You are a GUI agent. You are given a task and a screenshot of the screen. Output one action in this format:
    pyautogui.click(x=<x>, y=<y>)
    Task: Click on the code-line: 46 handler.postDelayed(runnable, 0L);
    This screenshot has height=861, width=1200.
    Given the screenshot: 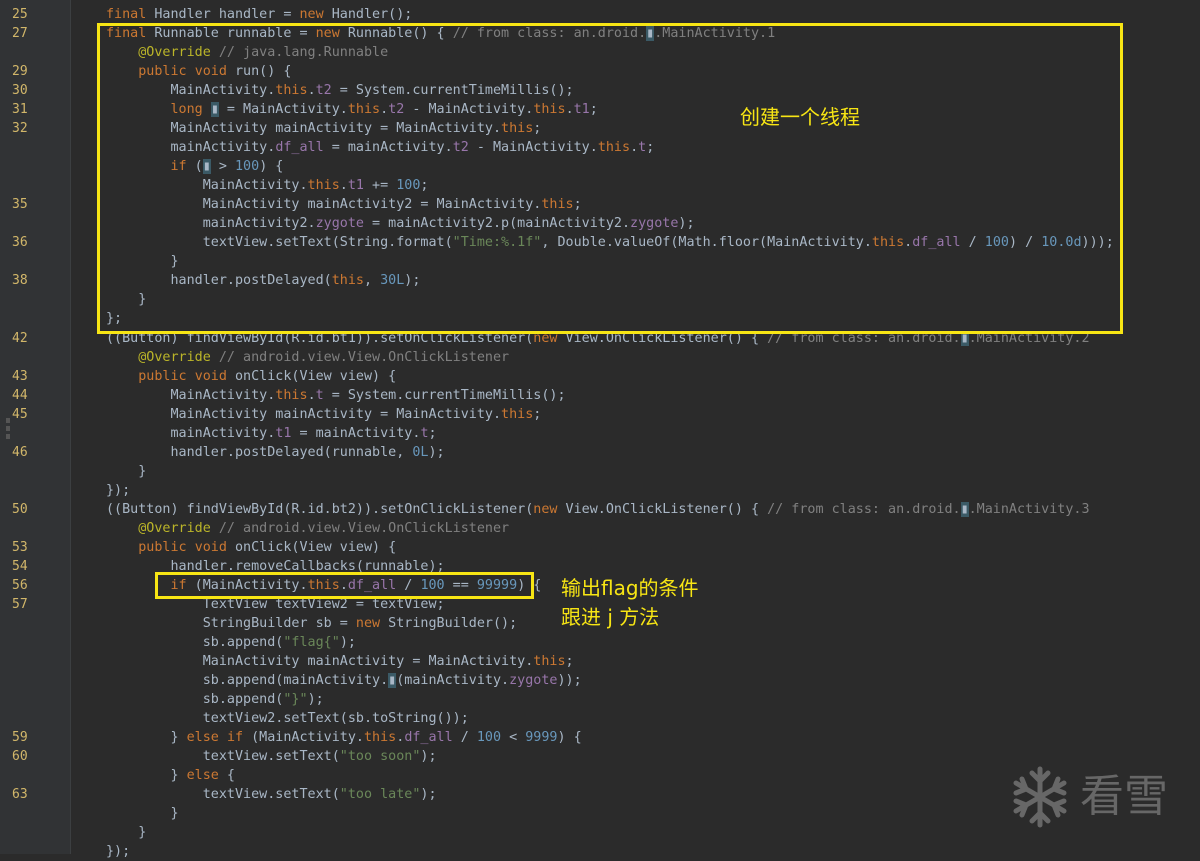 What is the action you would take?
    pyautogui.click(x=600, y=452)
    